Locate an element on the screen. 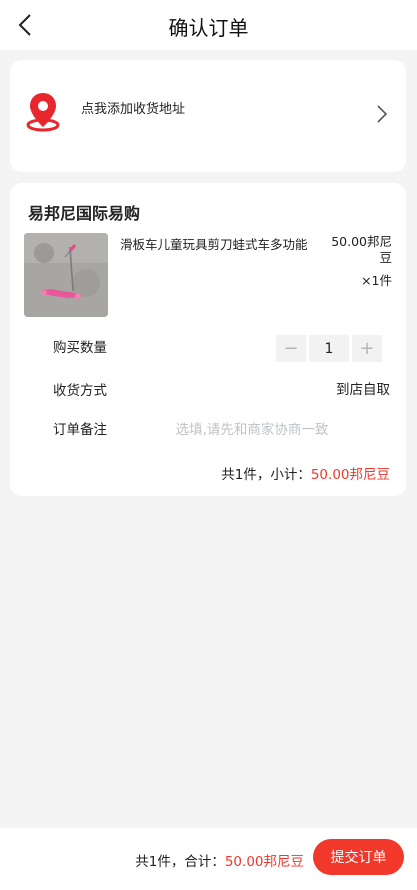 This screenshot has height=890, width=417. product-title: 滑板车儿童玩具剪刀蛙式车多功能 is located at coordinates (220, 243).